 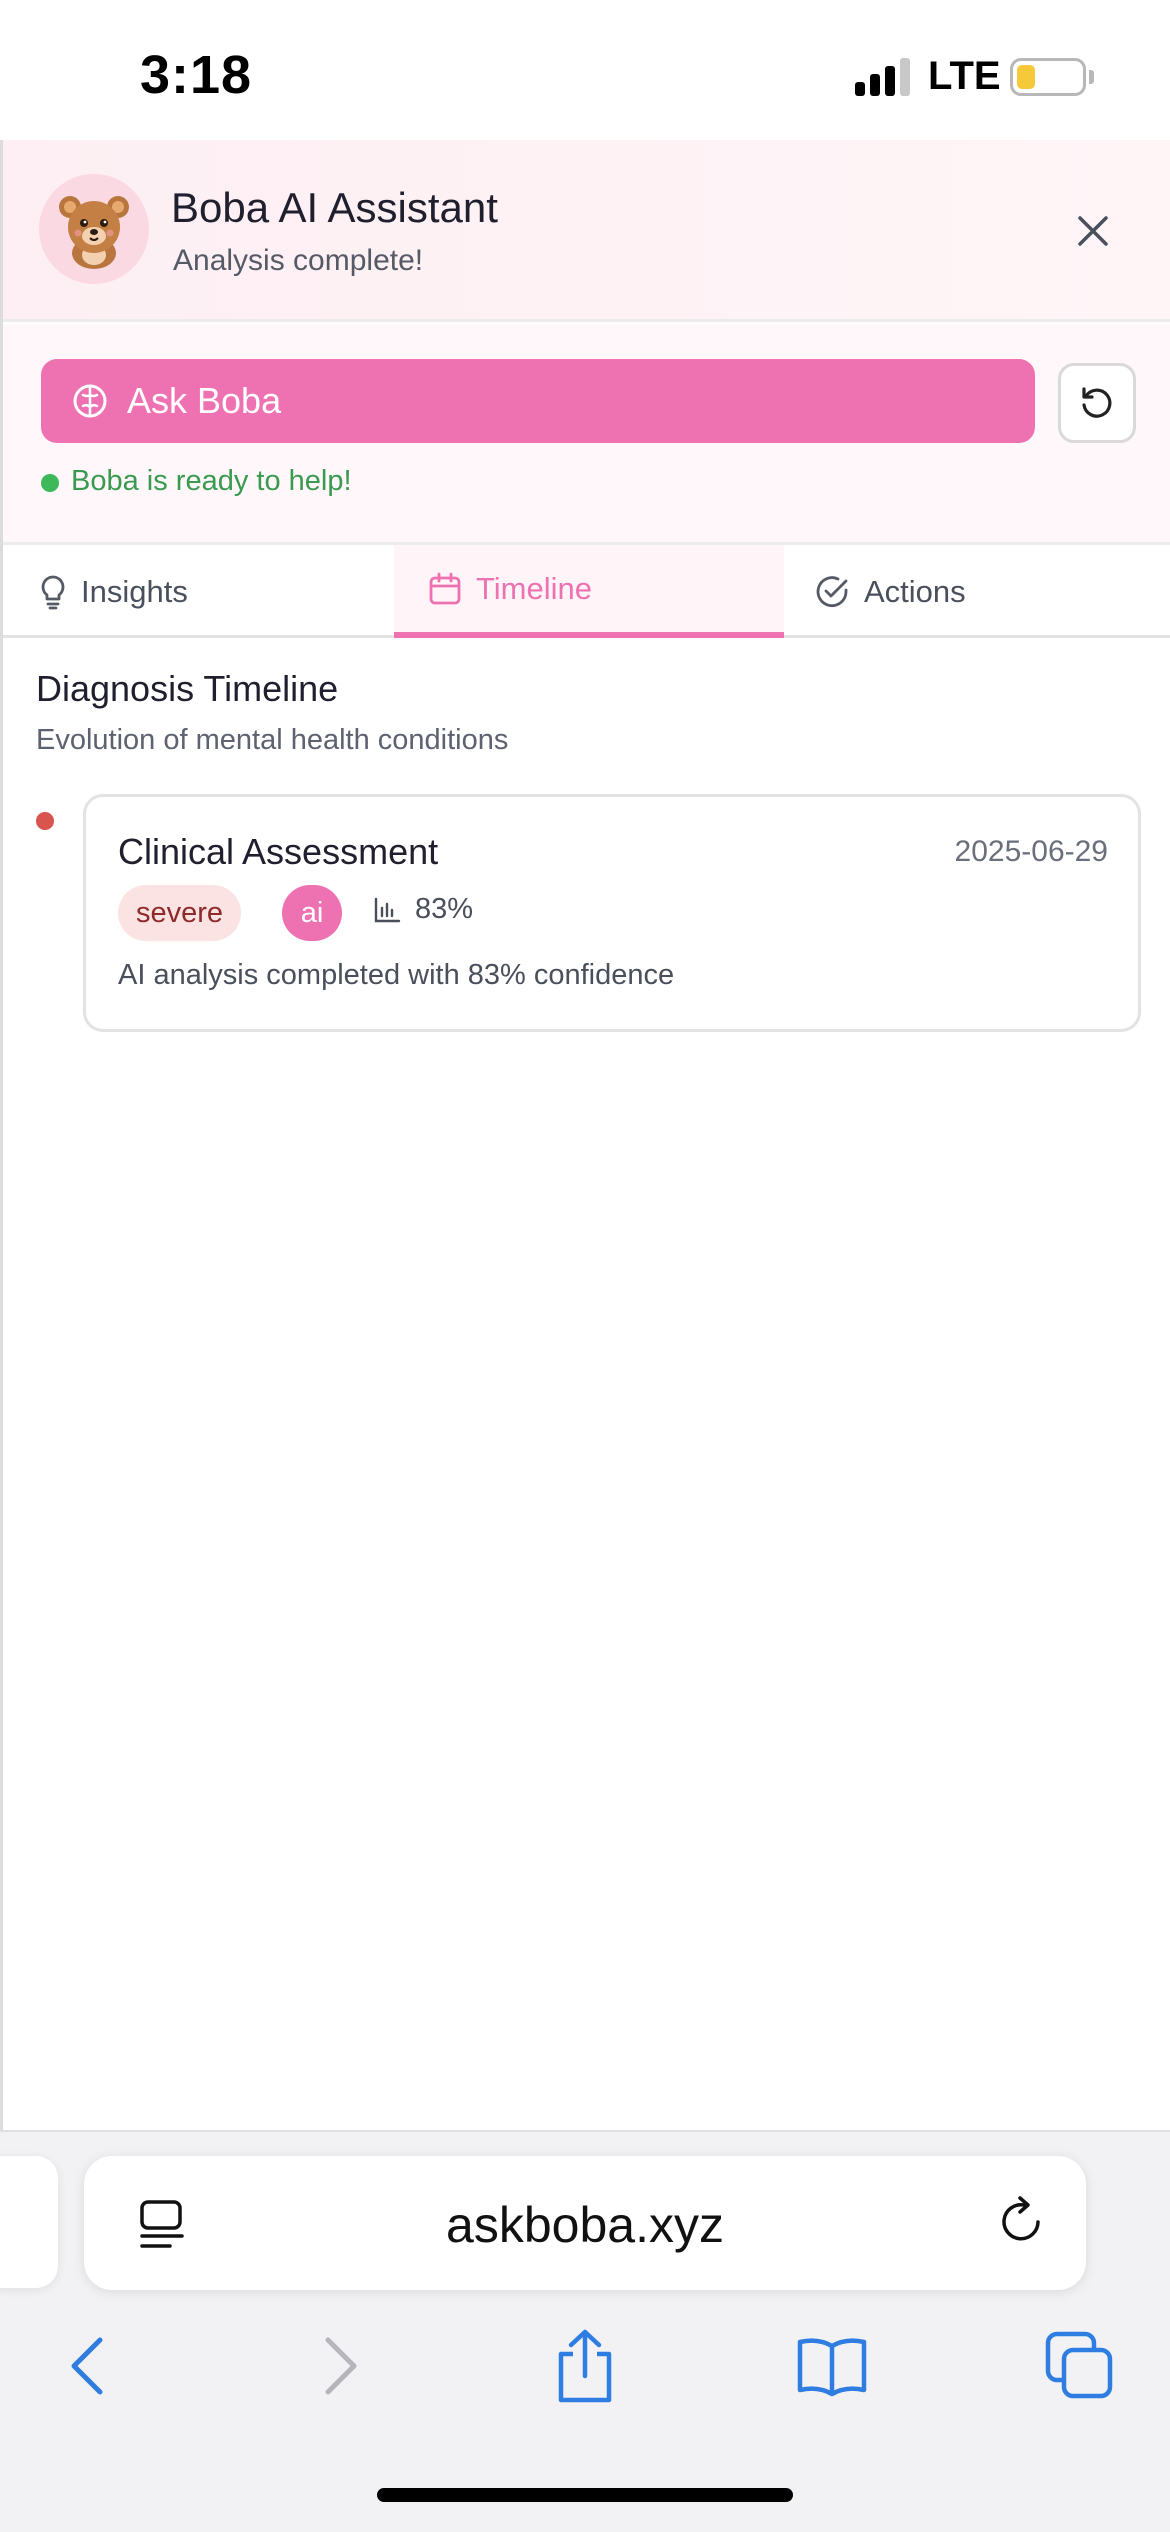 I want to click on ask-boba-button: Ask Boba, so click(x=538, y=401).